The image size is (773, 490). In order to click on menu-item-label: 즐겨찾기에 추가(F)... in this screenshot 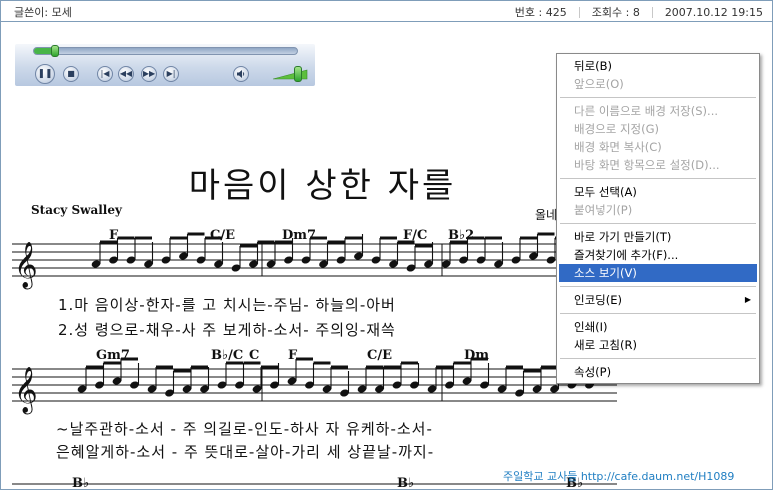, I will do `click(626, 255)`.